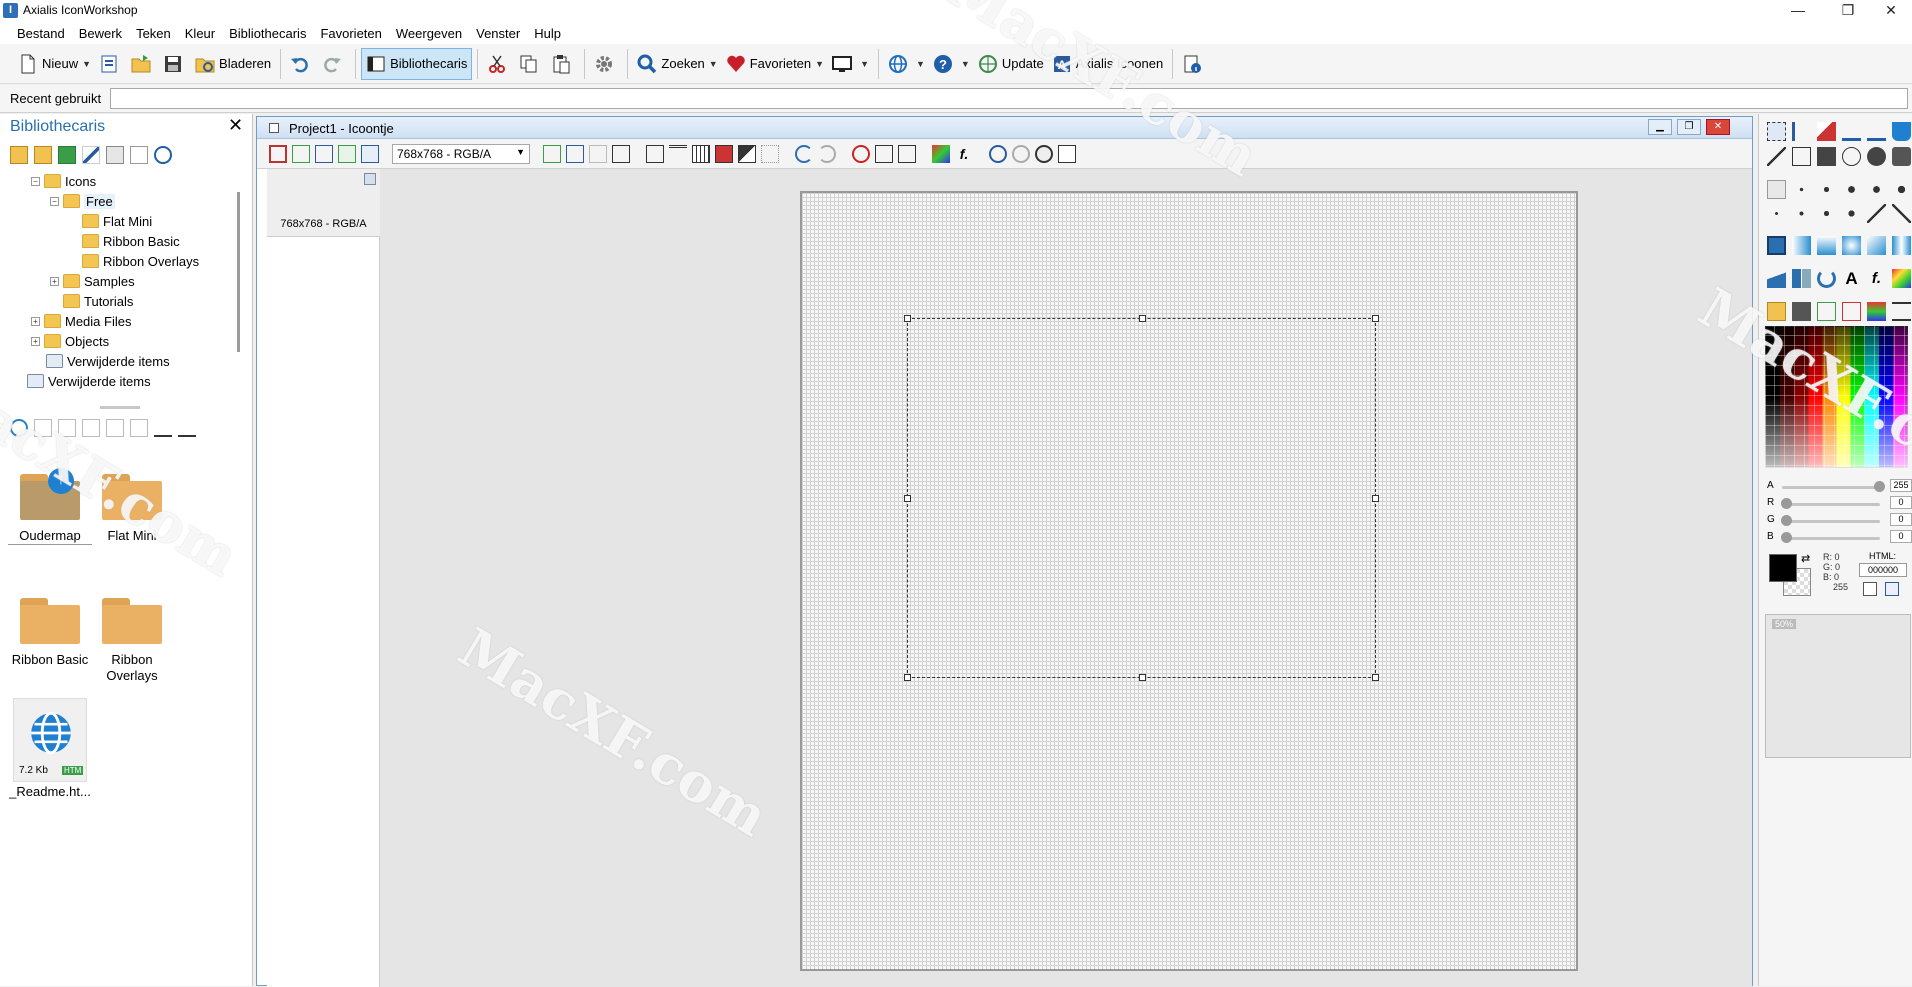 This screenshot has height=987, width=1912. Describe the element at coordinates (850, 64) in the screenshot. I see `display-button: ▼` at that location.